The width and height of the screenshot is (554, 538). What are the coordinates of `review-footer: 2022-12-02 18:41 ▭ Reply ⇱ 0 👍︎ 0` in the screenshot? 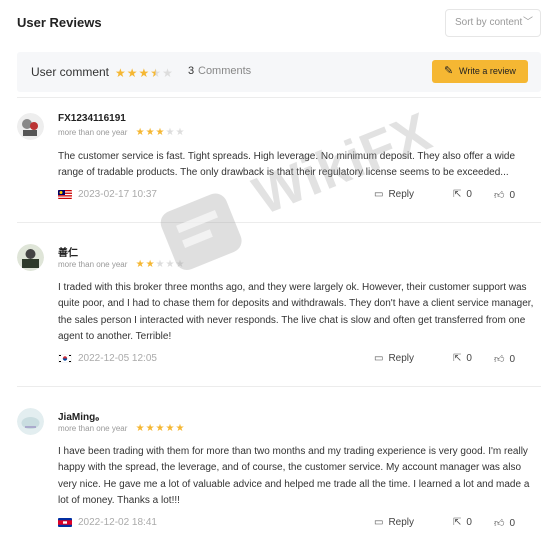 It's located at (299, 523).